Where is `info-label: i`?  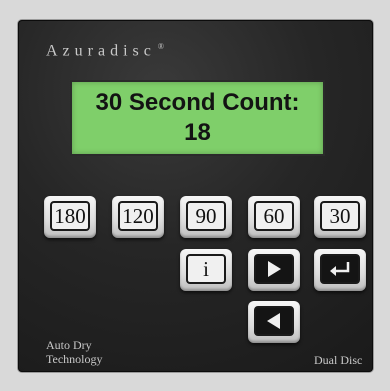
info-label: i is located at coordinates (206, 269).